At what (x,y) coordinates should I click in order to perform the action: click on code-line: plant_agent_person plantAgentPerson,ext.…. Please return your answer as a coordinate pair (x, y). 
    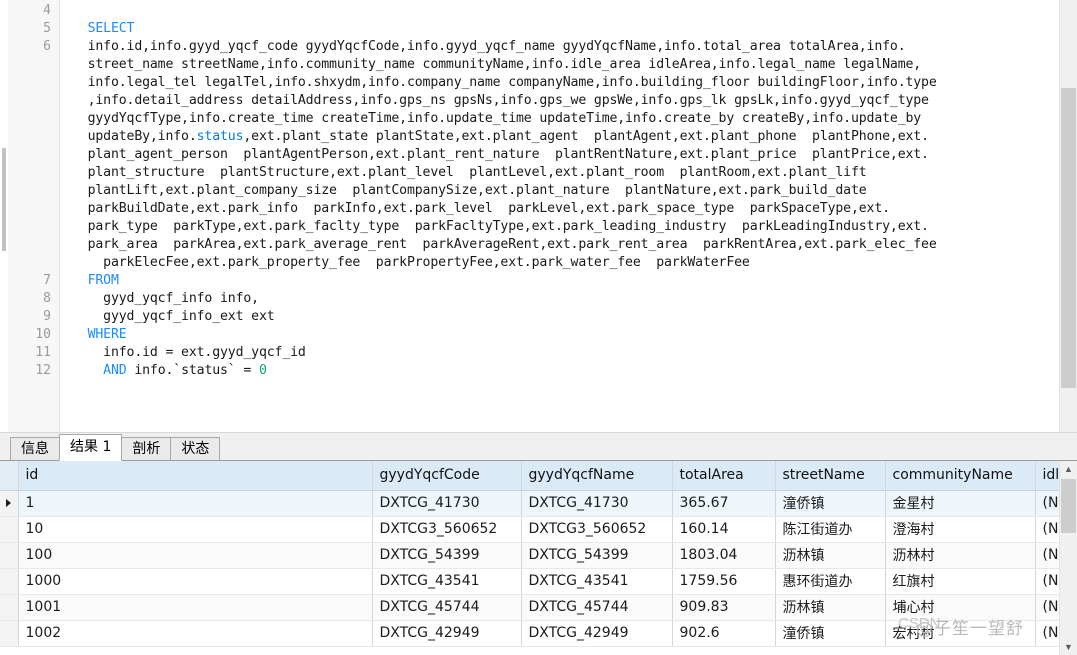
    Looking at the image, I should click on (565, 155).